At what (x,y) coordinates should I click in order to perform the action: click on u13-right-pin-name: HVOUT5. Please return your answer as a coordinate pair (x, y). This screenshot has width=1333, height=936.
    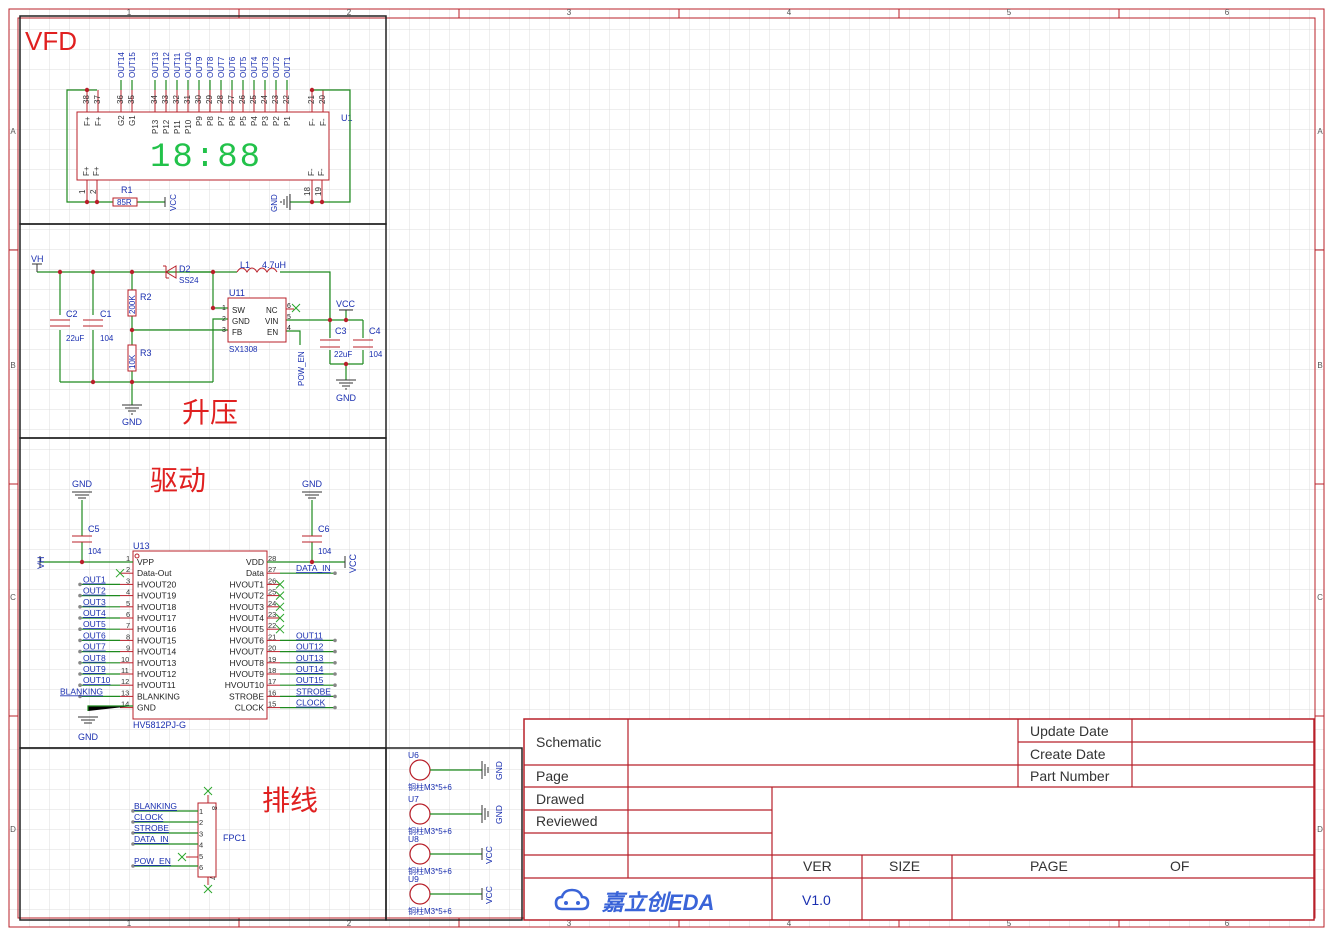
    Looking at the image, I should click on (247, 629).